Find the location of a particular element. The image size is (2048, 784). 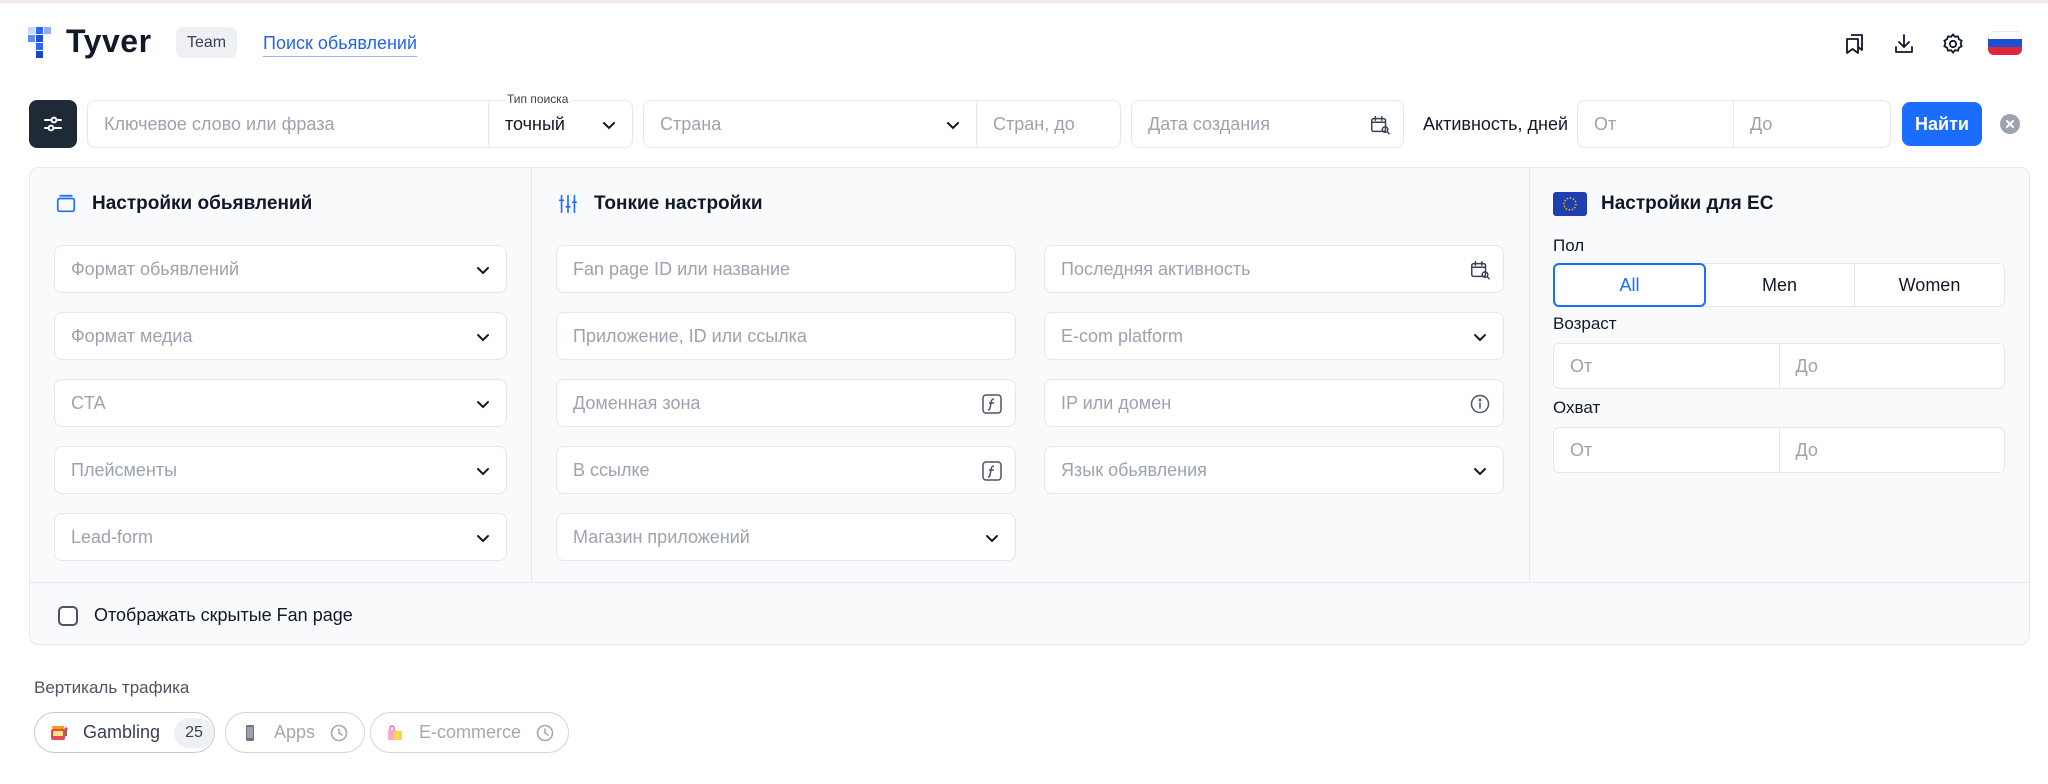

last-activity-placeholder: Последняя активность is located at coordinates (1156, 268).